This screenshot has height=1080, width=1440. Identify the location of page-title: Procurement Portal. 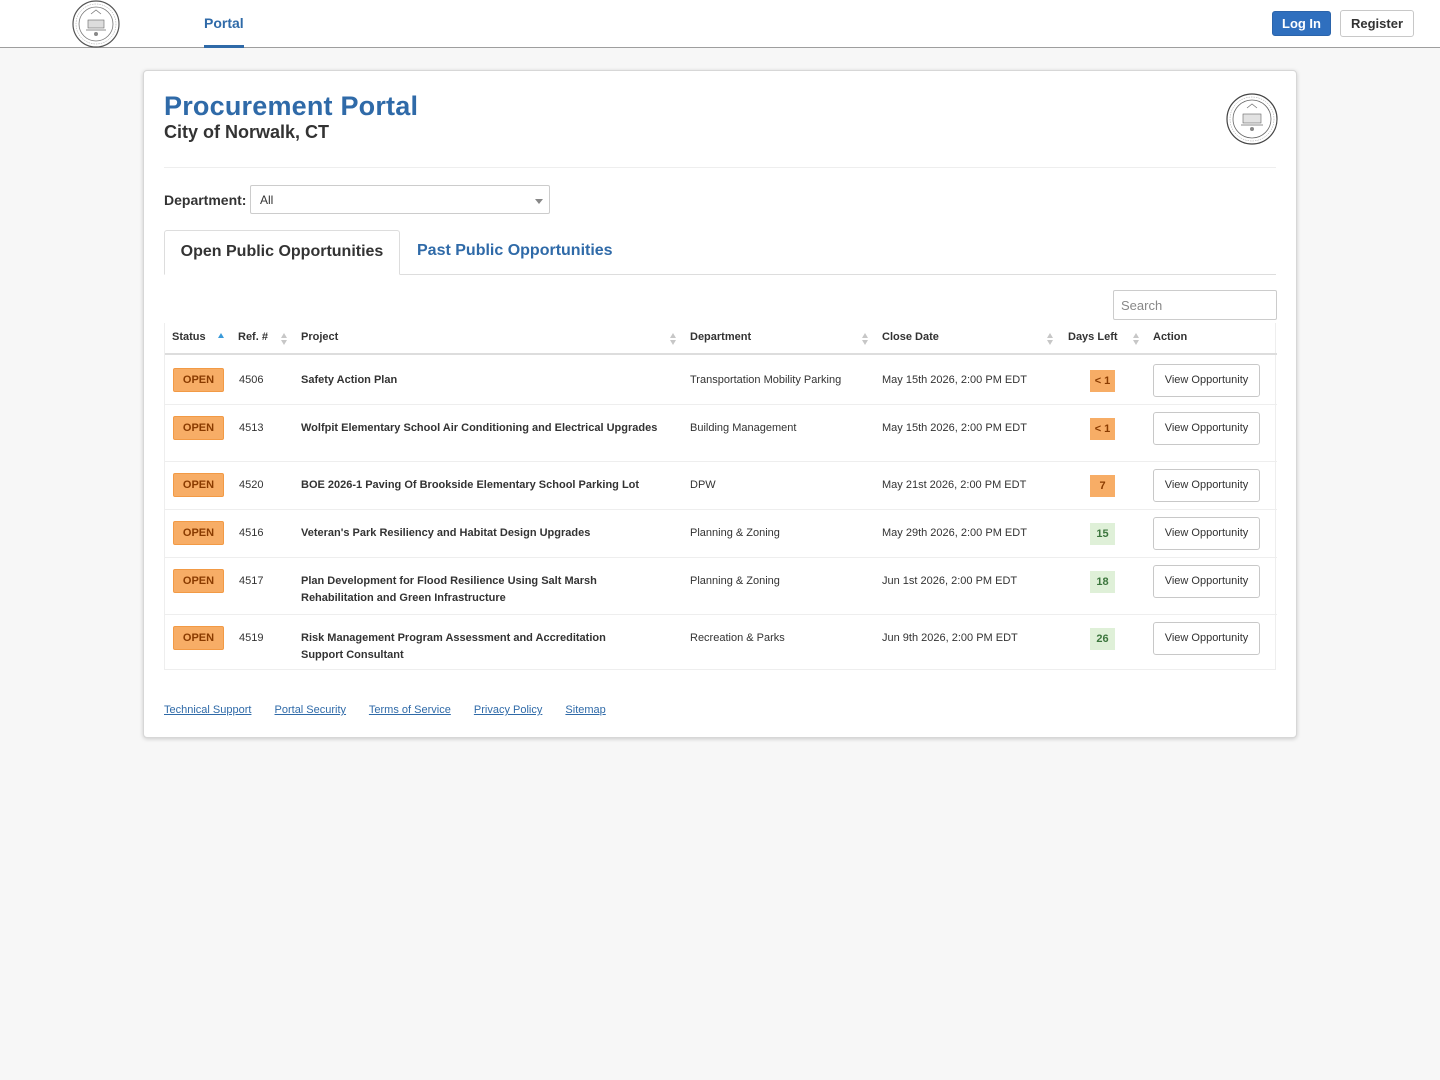
(291, 106).